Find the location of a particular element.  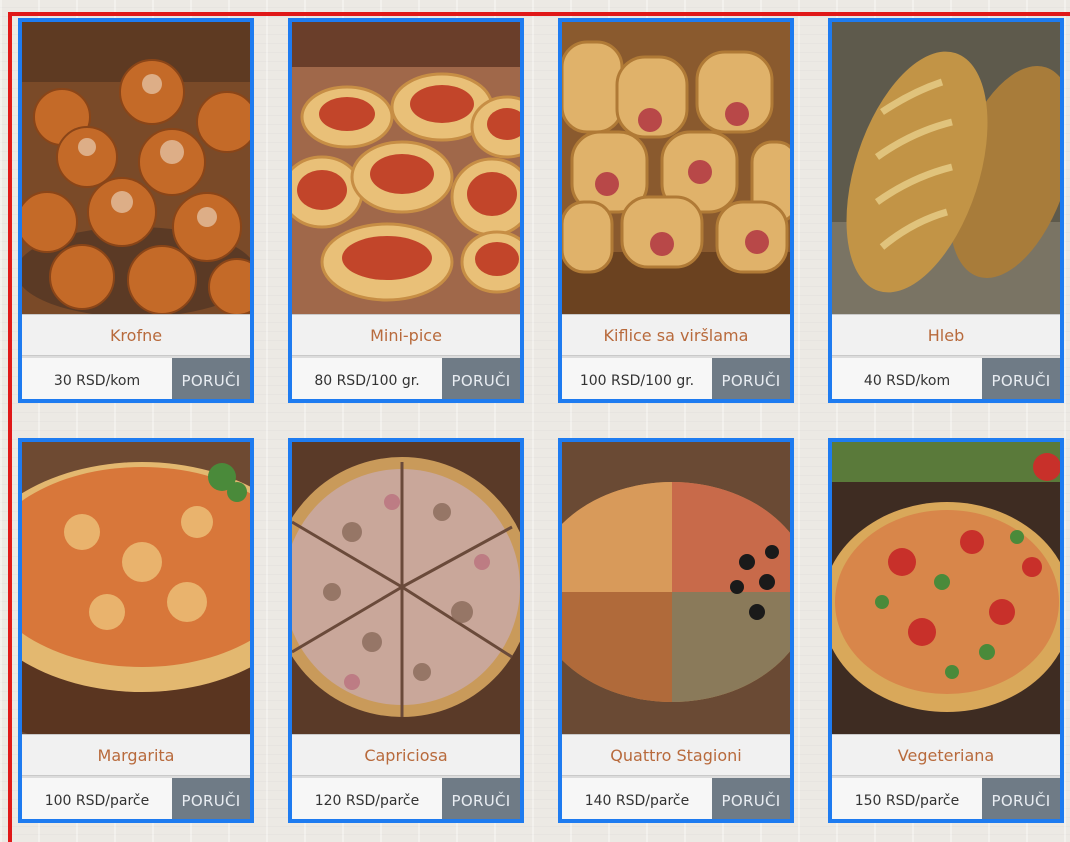

product-name: Hleb is located at coordinates (946, 335).